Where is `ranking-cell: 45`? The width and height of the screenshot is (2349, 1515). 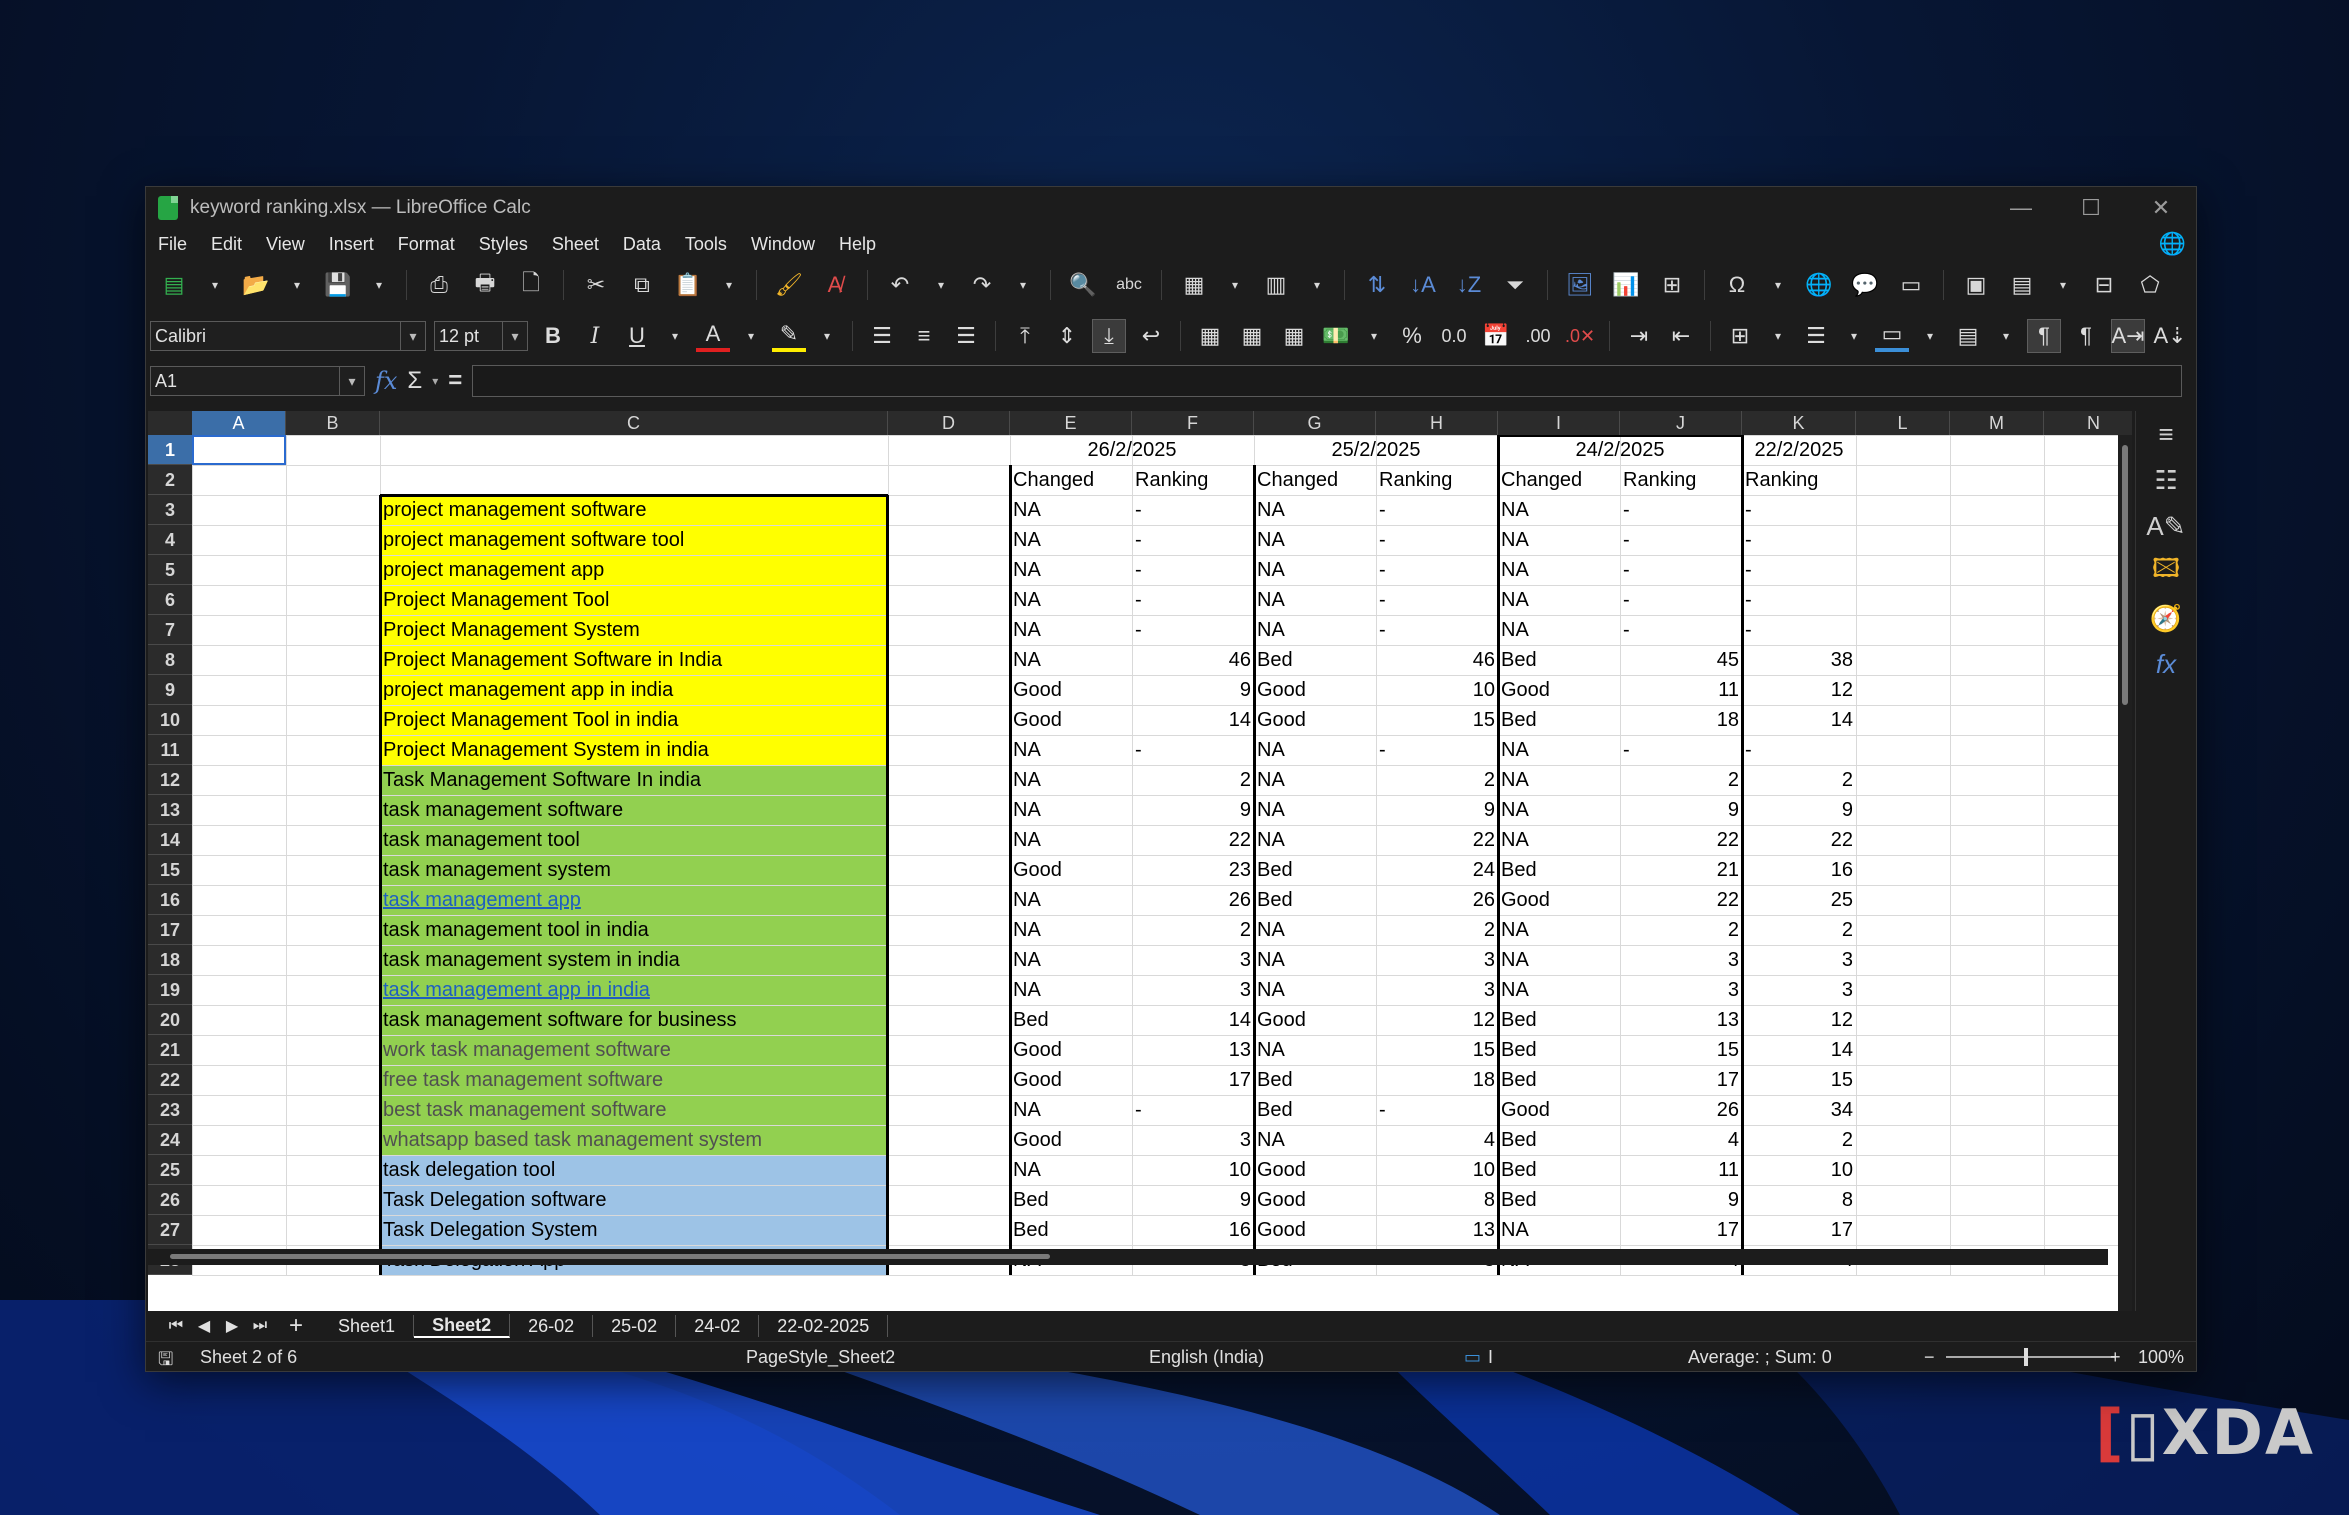
ranking-cell: 45 is located at coordinates (1681, 660).